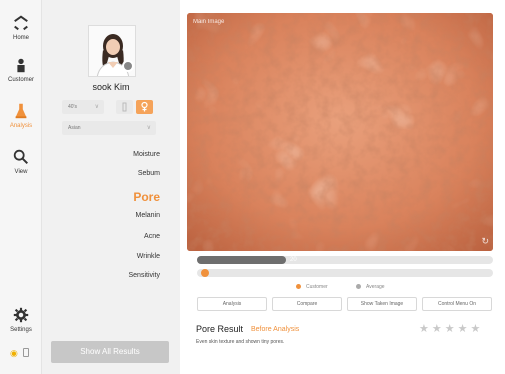 The image size is (505, 374). Describe the element at coordinates (110, 352) in the screenshot. I see `show-all-results-button: Show All Results` at that location.